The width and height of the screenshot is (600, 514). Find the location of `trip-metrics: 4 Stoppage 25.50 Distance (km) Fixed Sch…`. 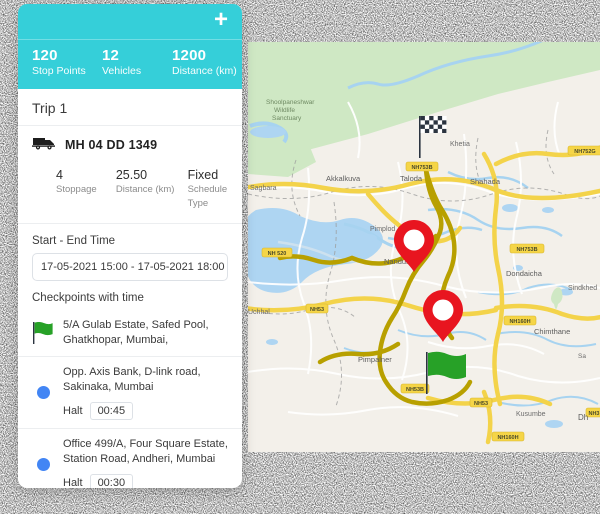

trip-metrics: 4 Stoppage 25.50 Distance (km) Fixed Sch… is located at coordinates (130, 192).